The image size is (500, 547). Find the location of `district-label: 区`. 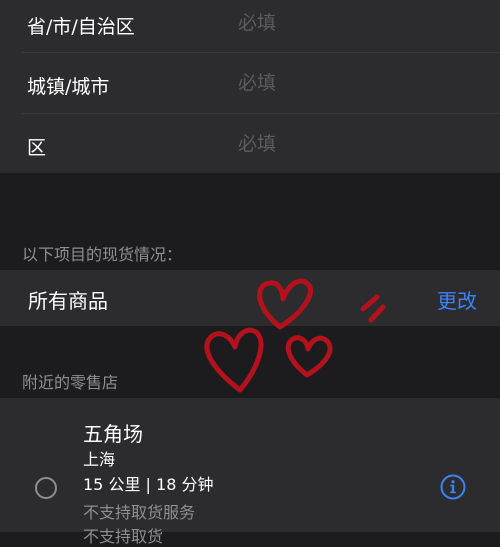

district-label: 区 is located at coordinates (37, 148).